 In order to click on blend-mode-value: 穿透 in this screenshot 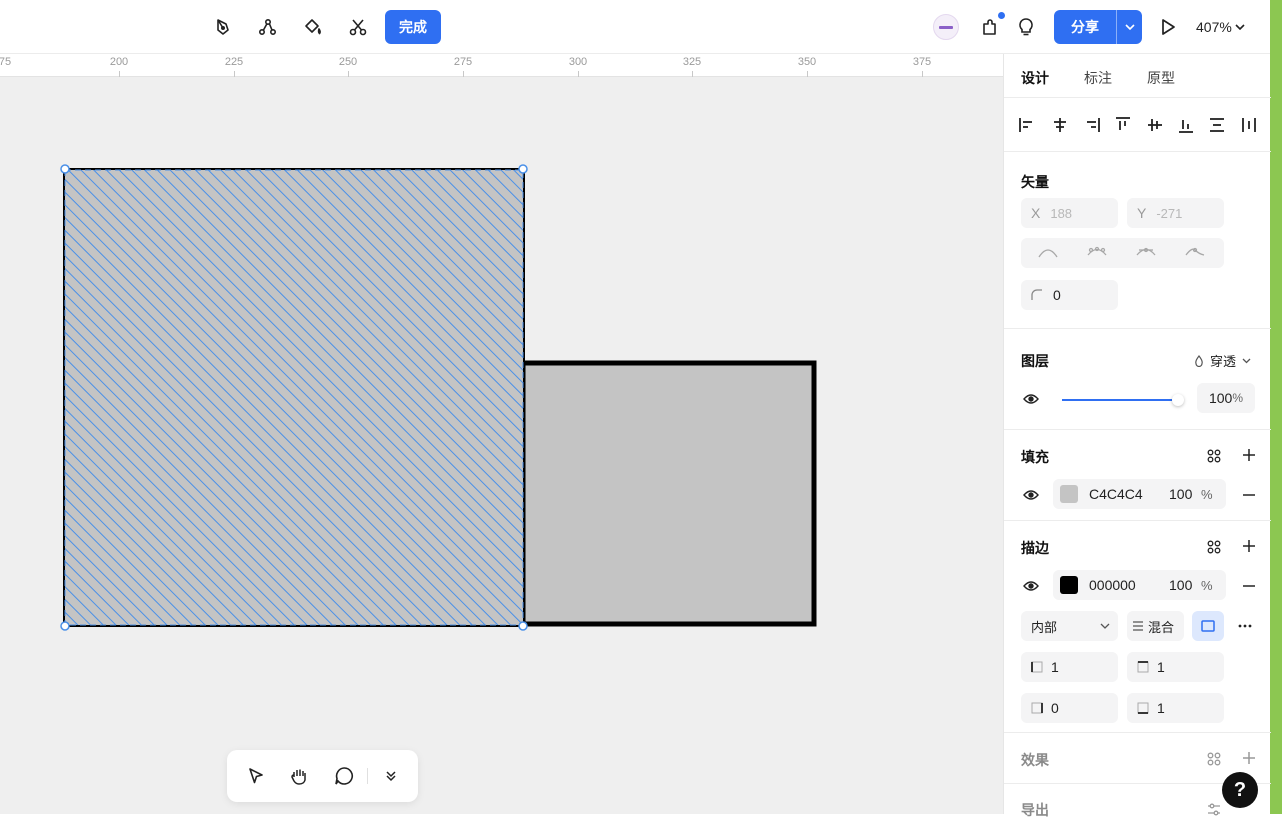, I will do `click(1223, 360)`.